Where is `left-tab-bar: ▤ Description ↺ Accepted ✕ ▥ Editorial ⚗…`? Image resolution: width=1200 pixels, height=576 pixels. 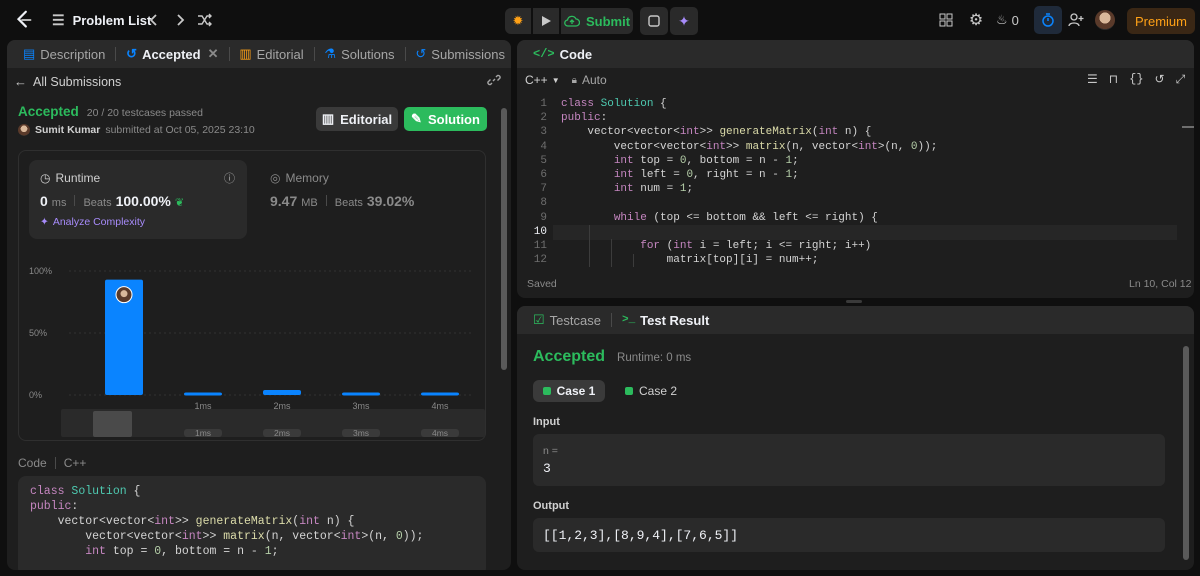 left-tab-bar: ▤ Description ↺ Accepted ✕ ▥ Editorial ⚗… is located at coordinates (259, 54).